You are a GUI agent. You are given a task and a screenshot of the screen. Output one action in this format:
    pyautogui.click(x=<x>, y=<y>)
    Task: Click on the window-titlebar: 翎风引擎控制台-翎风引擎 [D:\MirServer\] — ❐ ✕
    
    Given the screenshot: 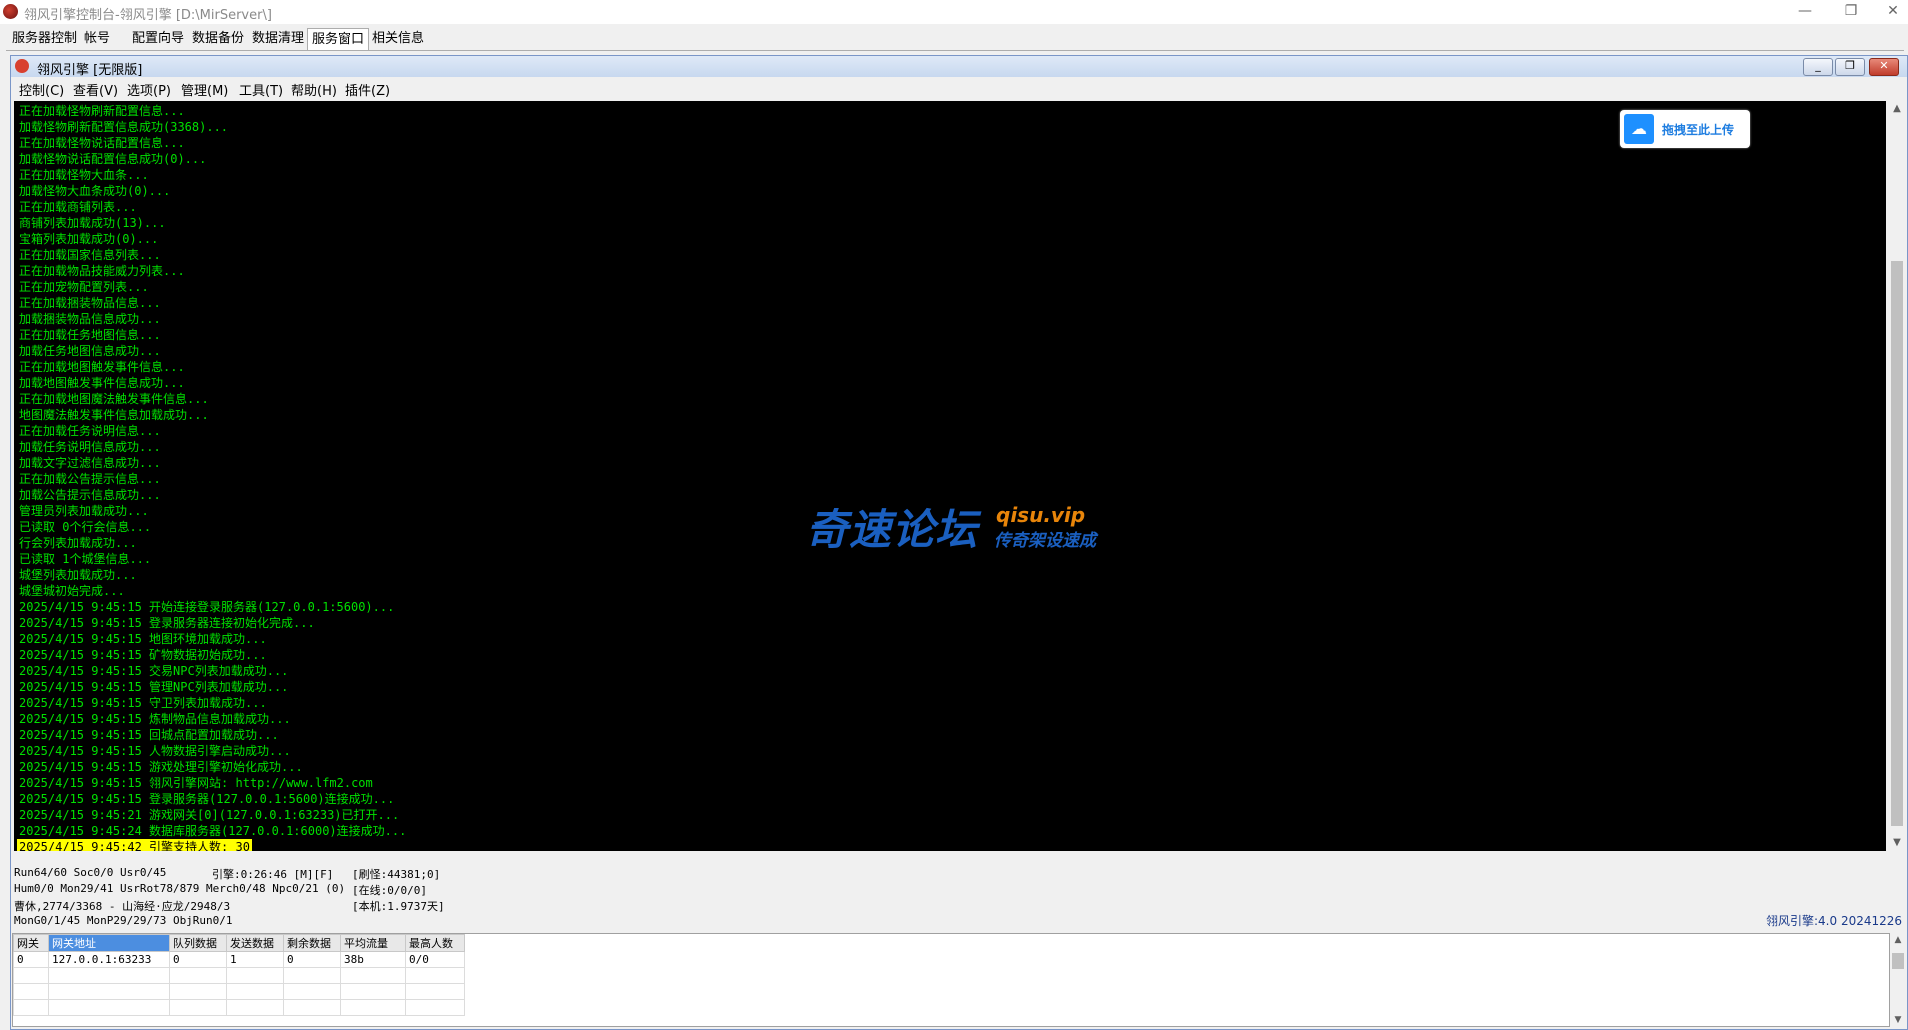 What is the action you would take?
    pyautogui.click(x=954, y=12)
    